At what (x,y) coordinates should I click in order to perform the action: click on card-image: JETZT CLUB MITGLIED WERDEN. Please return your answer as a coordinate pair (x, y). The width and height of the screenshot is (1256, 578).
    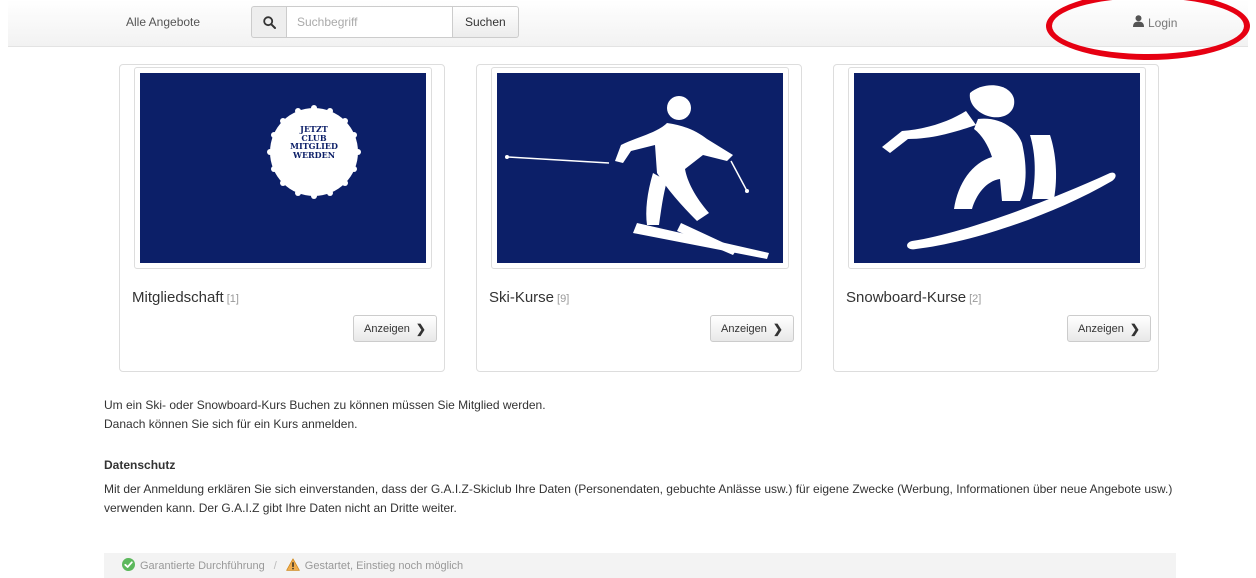
    Looking at the image, I should click on (283, 168).